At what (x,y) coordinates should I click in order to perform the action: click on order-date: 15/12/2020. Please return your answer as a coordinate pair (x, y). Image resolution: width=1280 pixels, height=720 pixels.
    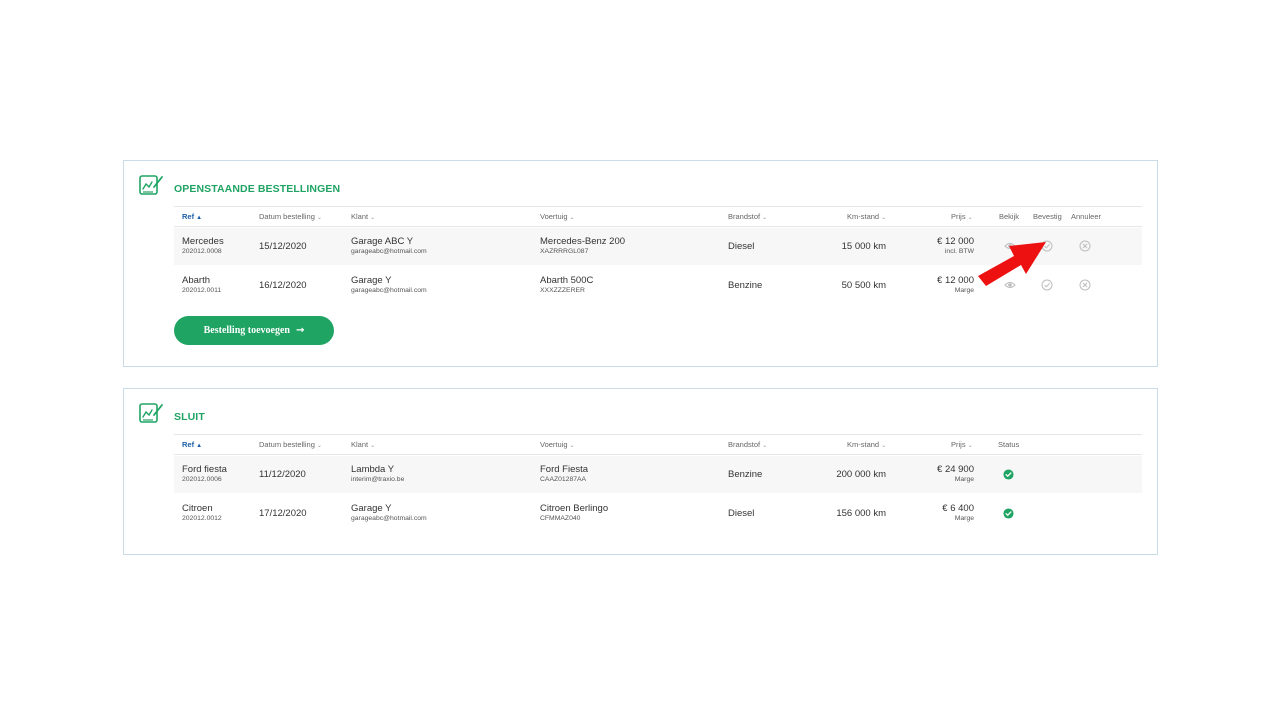
    Looking at the image, I should click on (283, 246).